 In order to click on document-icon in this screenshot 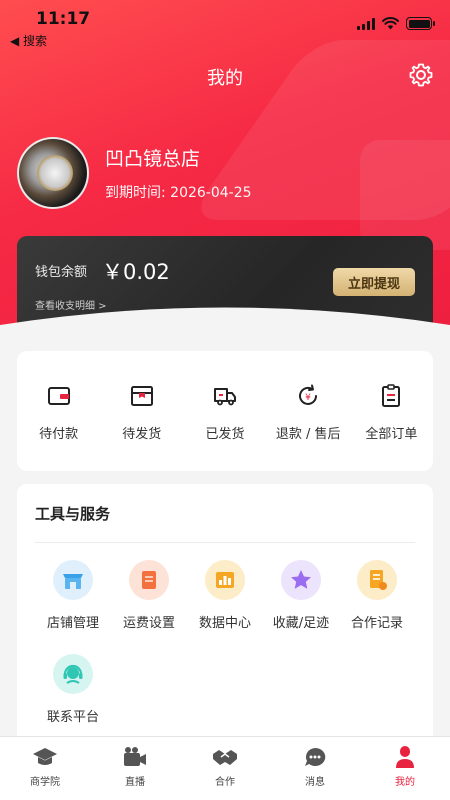, I will do `click(378, 580)`.